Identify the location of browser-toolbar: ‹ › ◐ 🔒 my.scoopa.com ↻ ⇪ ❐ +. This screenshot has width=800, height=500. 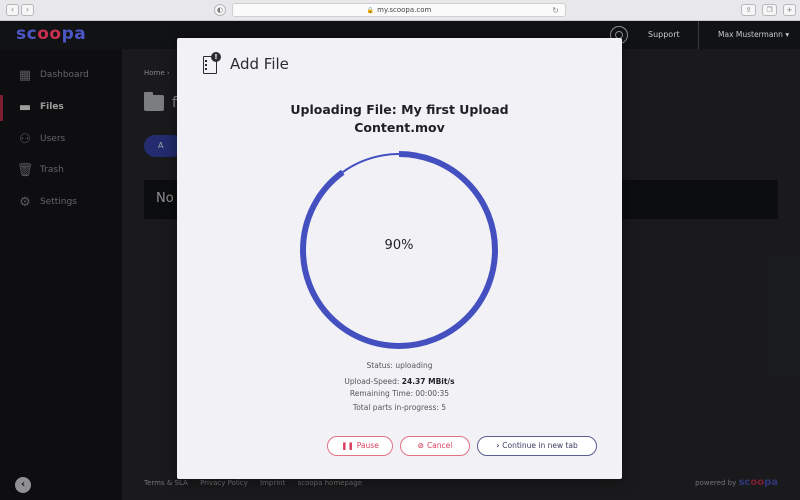
(400, 10).